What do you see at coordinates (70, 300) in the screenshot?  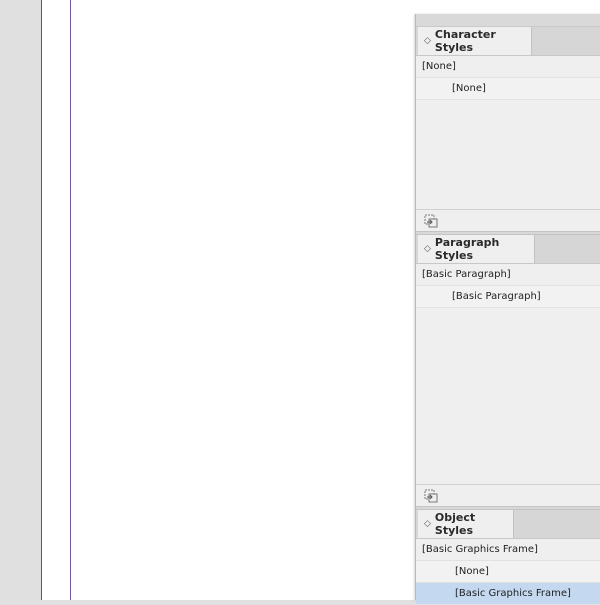 I see `margin-guide` at bounding box center [70, 300].